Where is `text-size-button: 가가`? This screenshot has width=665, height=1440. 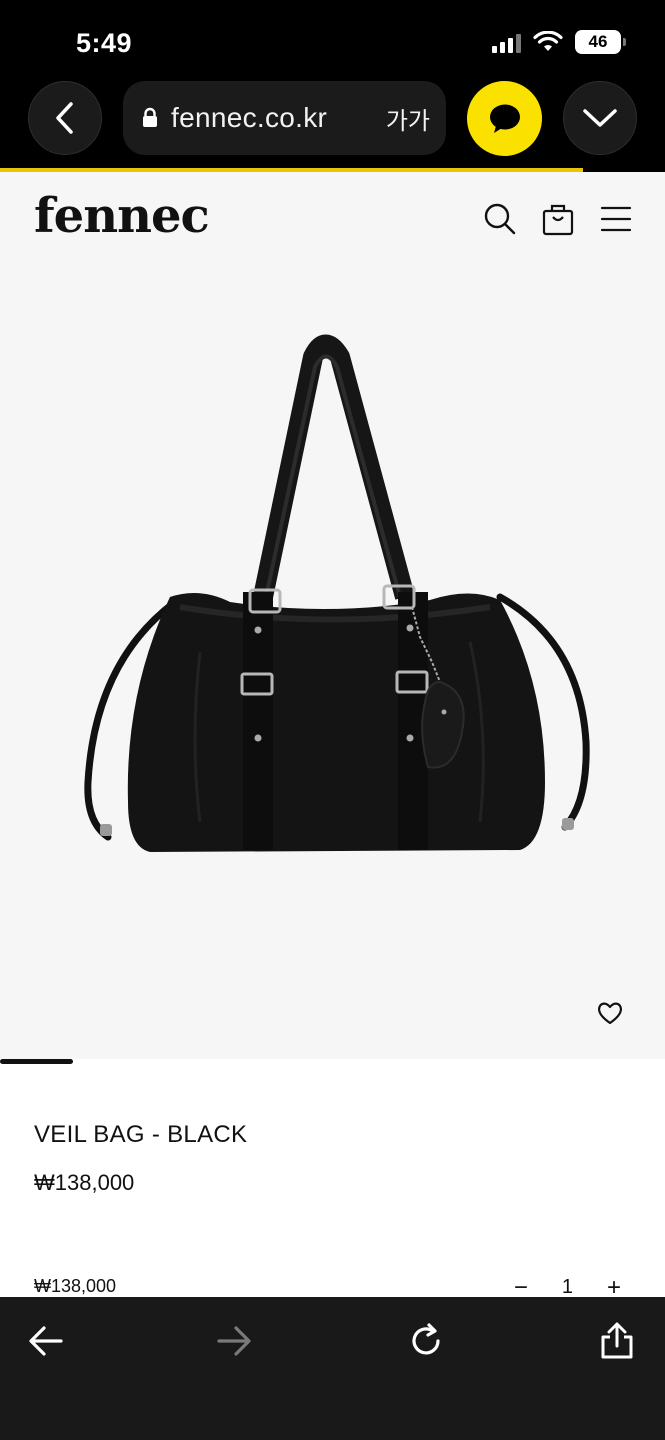 text-size-button: 가가 is located at coordinates (408, 118).